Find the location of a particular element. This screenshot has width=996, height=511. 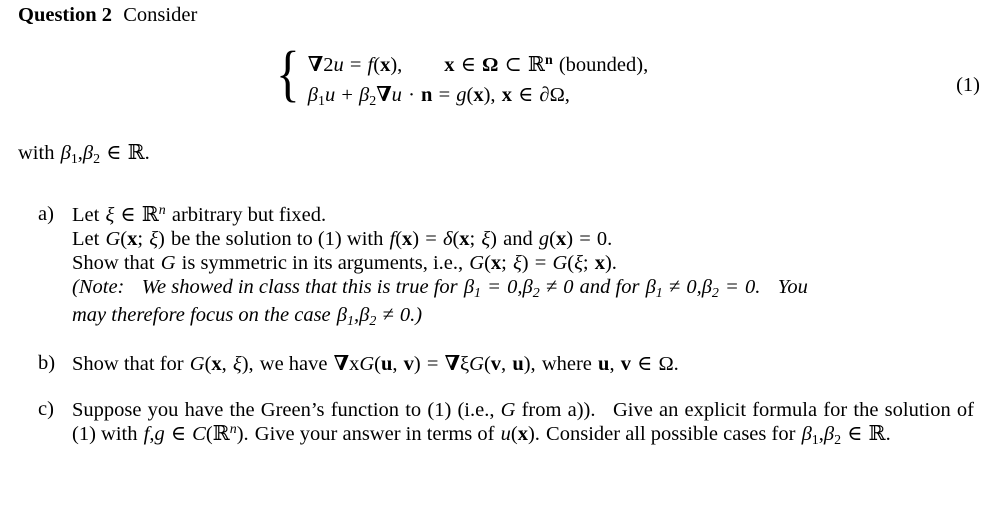

equation-line-pde: ∇2u = f(x), x ∈ Ω ⊂ ℝn (bounded), is located at coordinates (478, 64).